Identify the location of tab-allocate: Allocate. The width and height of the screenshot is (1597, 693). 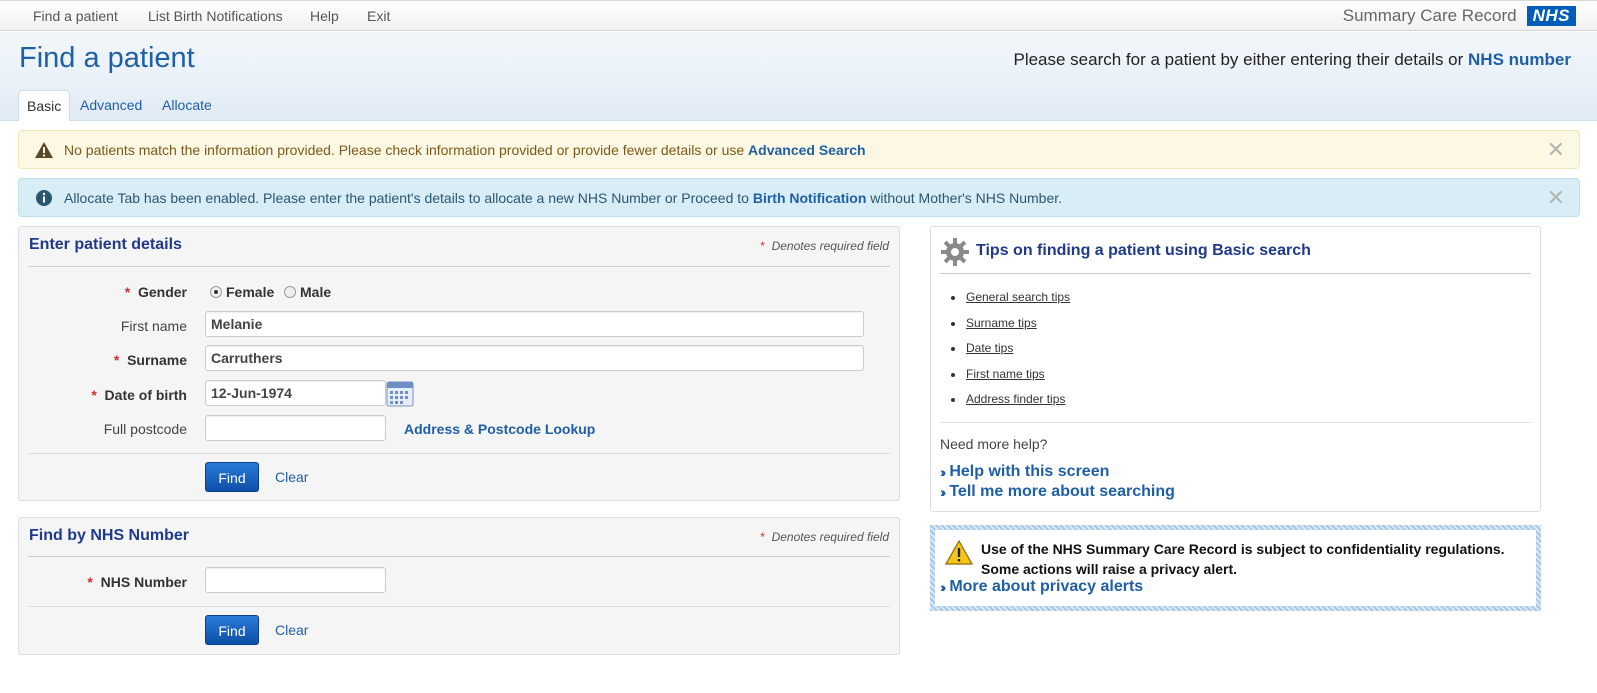
(187, 105).